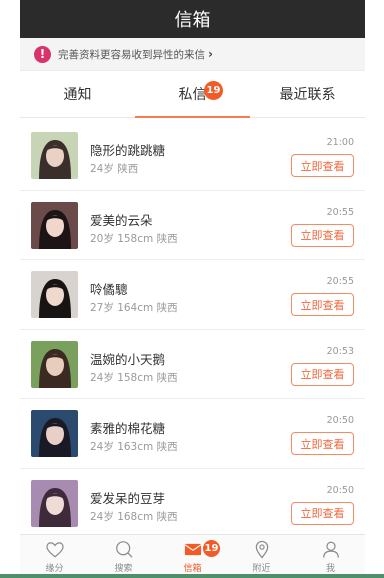 This screenshot has width=384, height=578. Describe the element at coordinates (128, 150) in the screenshot. I see `sender-name: 隐形的跳跳糖` at that location.